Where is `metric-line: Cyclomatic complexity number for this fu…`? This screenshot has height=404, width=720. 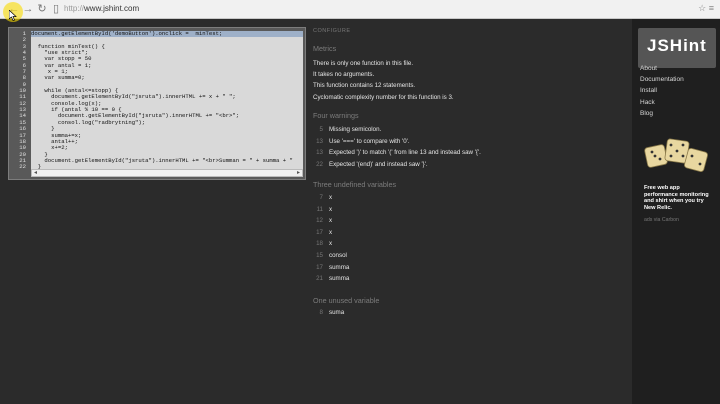 metric-line: Cyclomatic complexity number for this fu… is located at coordinates (383, 97).